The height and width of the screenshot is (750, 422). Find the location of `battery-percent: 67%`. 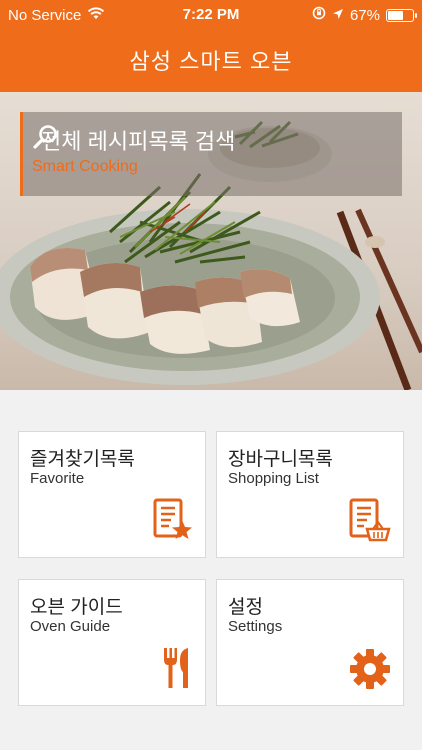

battery-percent: 67% is located at coordinates (364, 15).